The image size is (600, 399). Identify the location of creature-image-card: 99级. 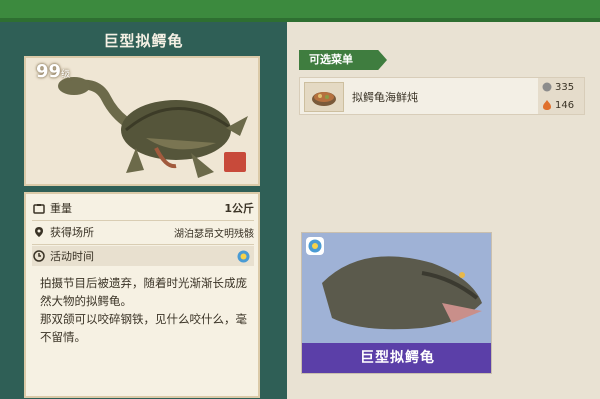
(142, 121).